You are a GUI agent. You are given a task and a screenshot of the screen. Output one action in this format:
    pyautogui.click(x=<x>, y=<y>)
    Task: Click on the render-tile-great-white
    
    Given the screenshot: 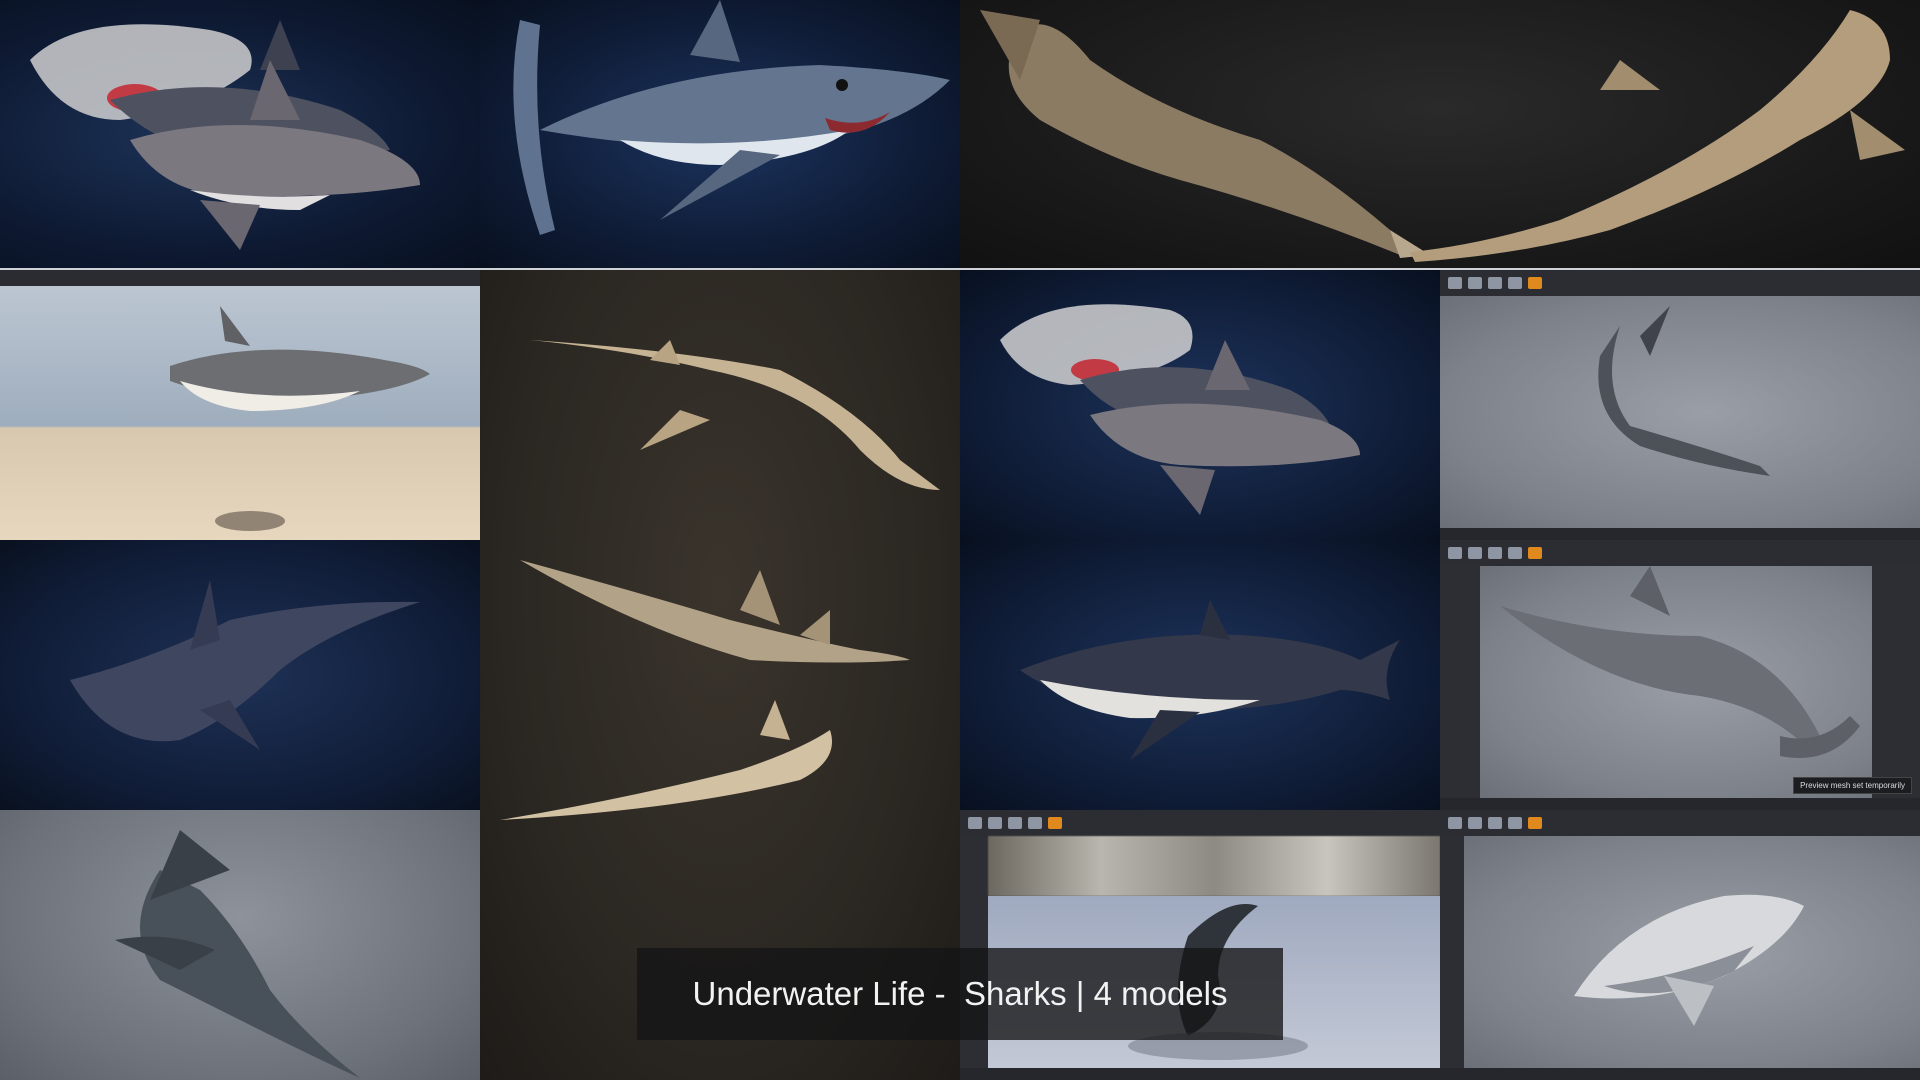 What is the action you would take?
    pyautogui.click(x=720, y=134)
    